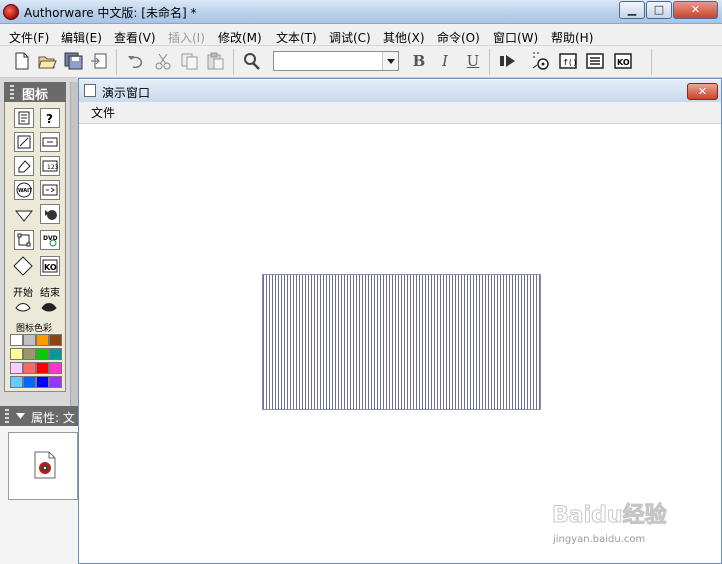  Describe the element at coordinates (34, 329) in the screenshot. I see `icon-color-label: 图标色彩` at that location.